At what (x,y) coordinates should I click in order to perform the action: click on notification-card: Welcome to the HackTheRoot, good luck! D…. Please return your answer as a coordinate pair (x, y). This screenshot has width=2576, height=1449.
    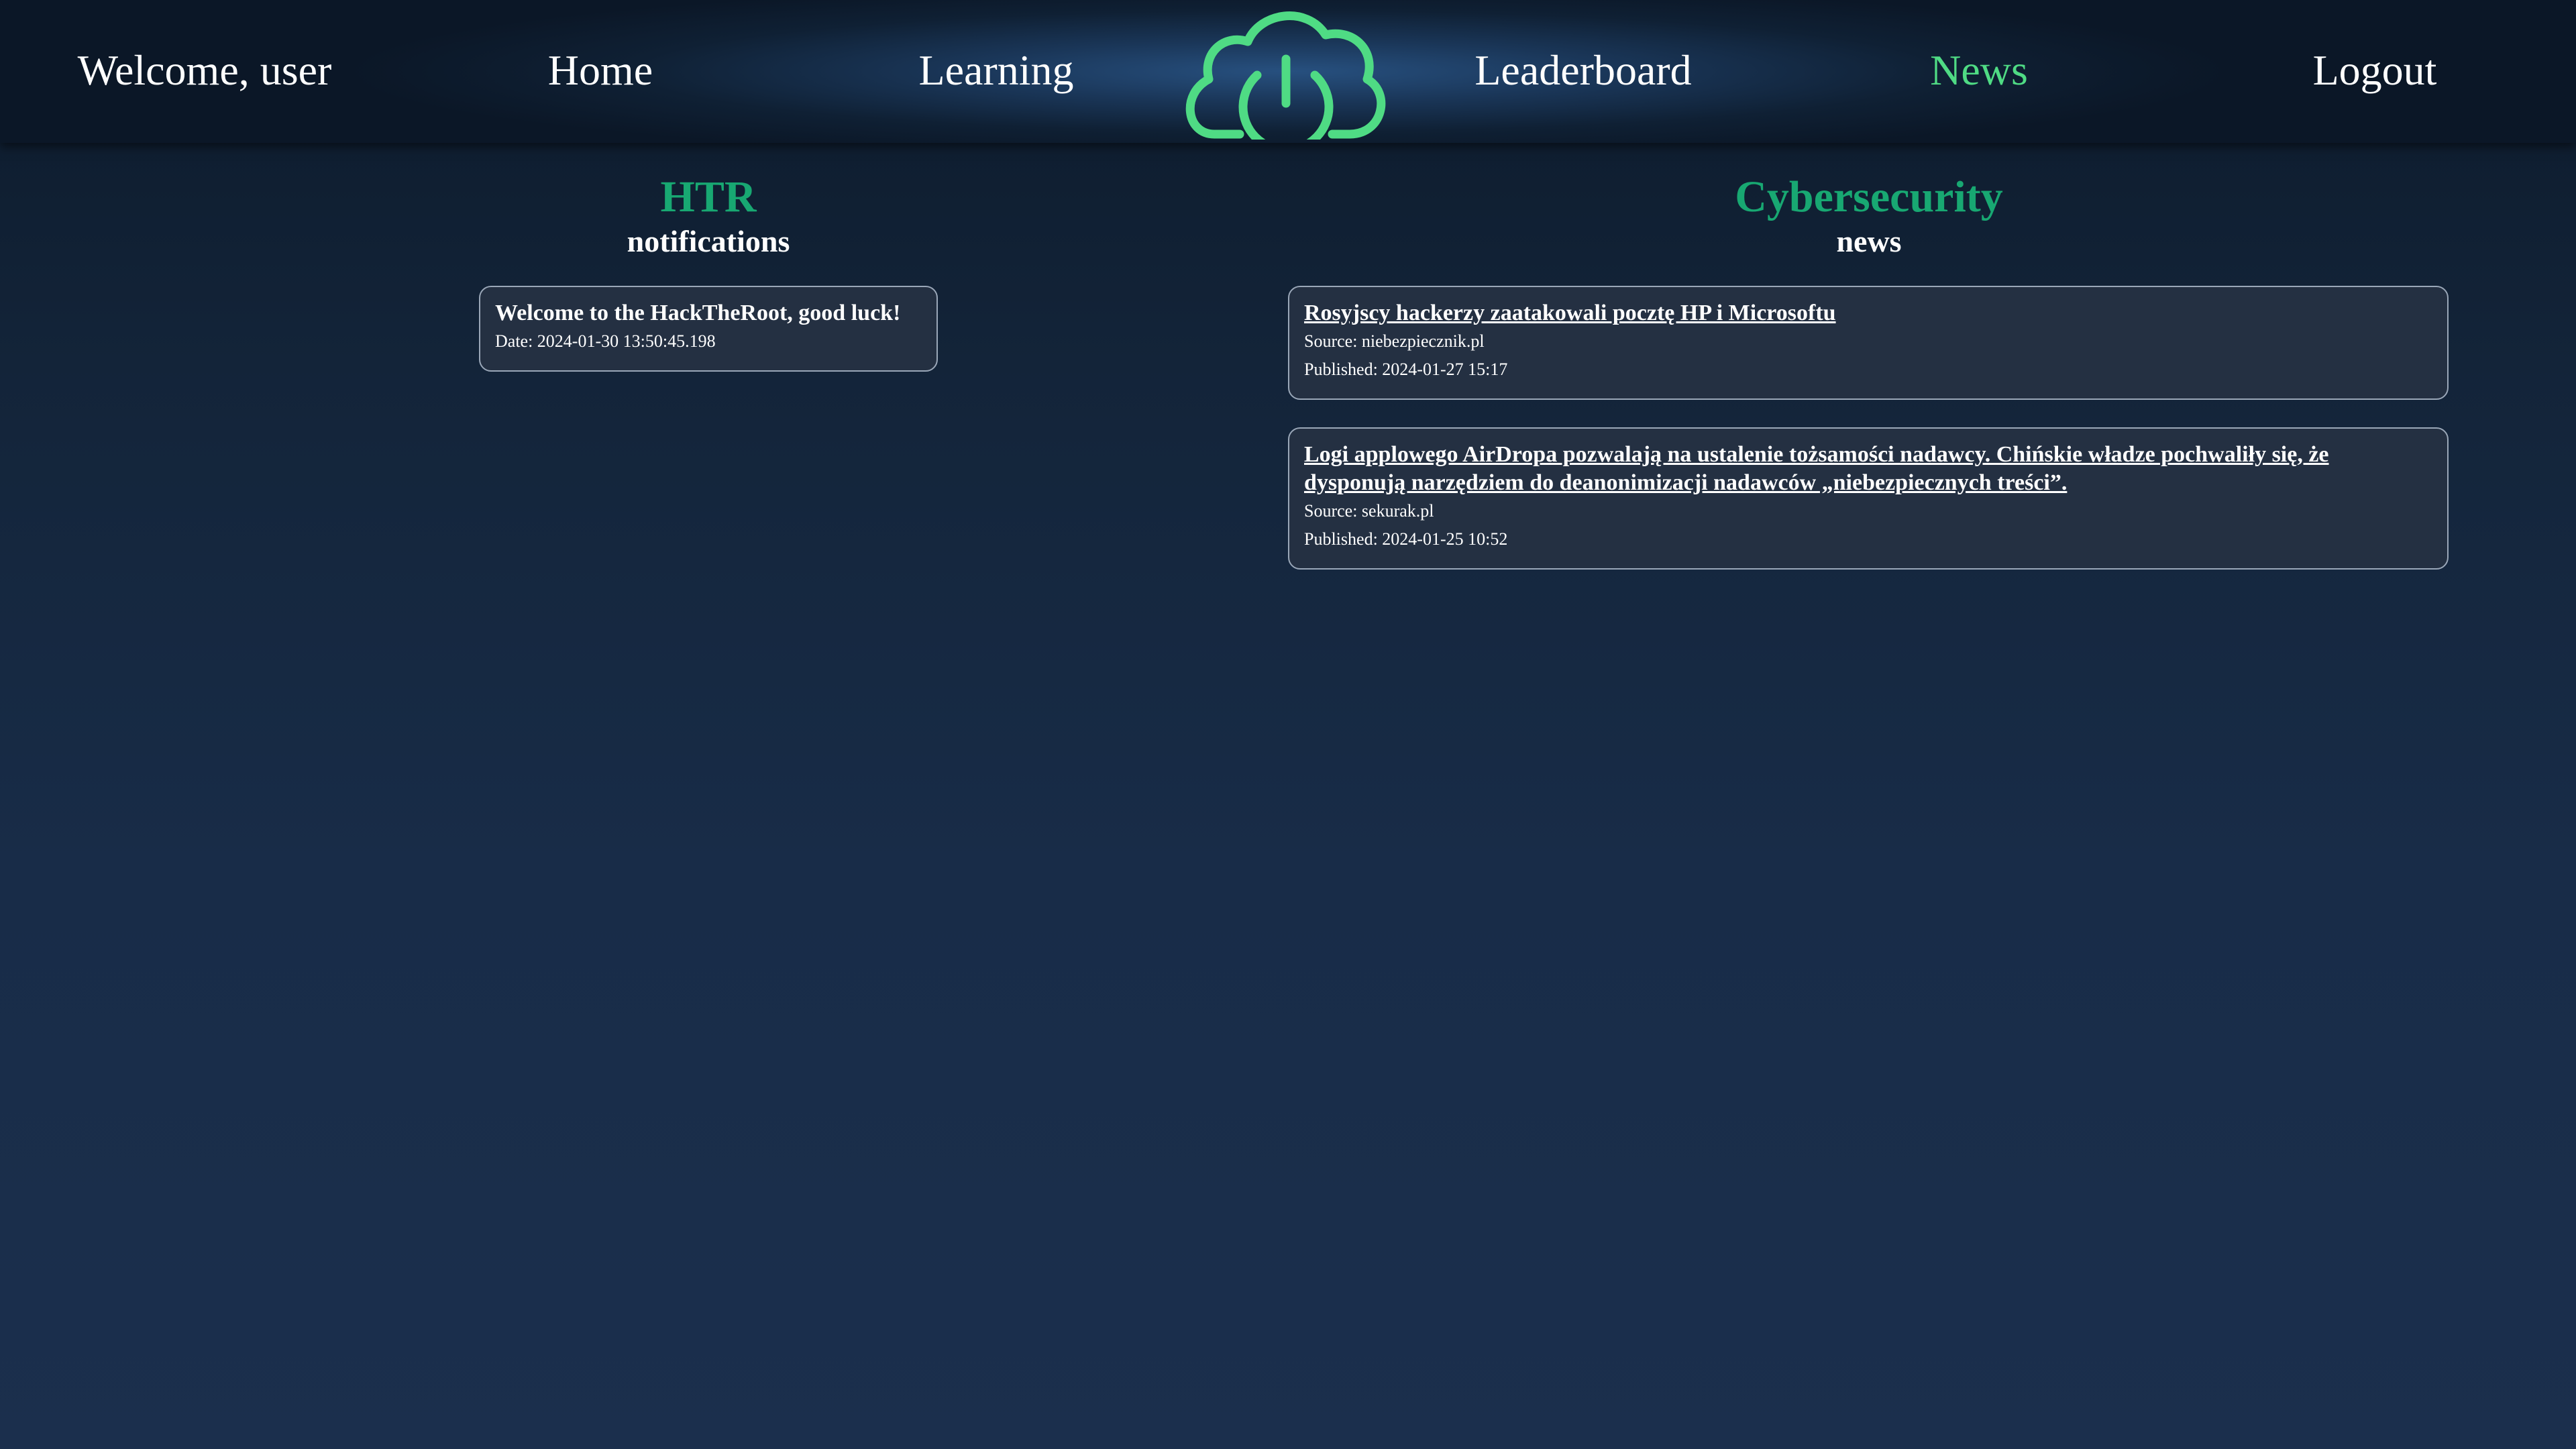
    Looking at the image, I should click on (708, 329).